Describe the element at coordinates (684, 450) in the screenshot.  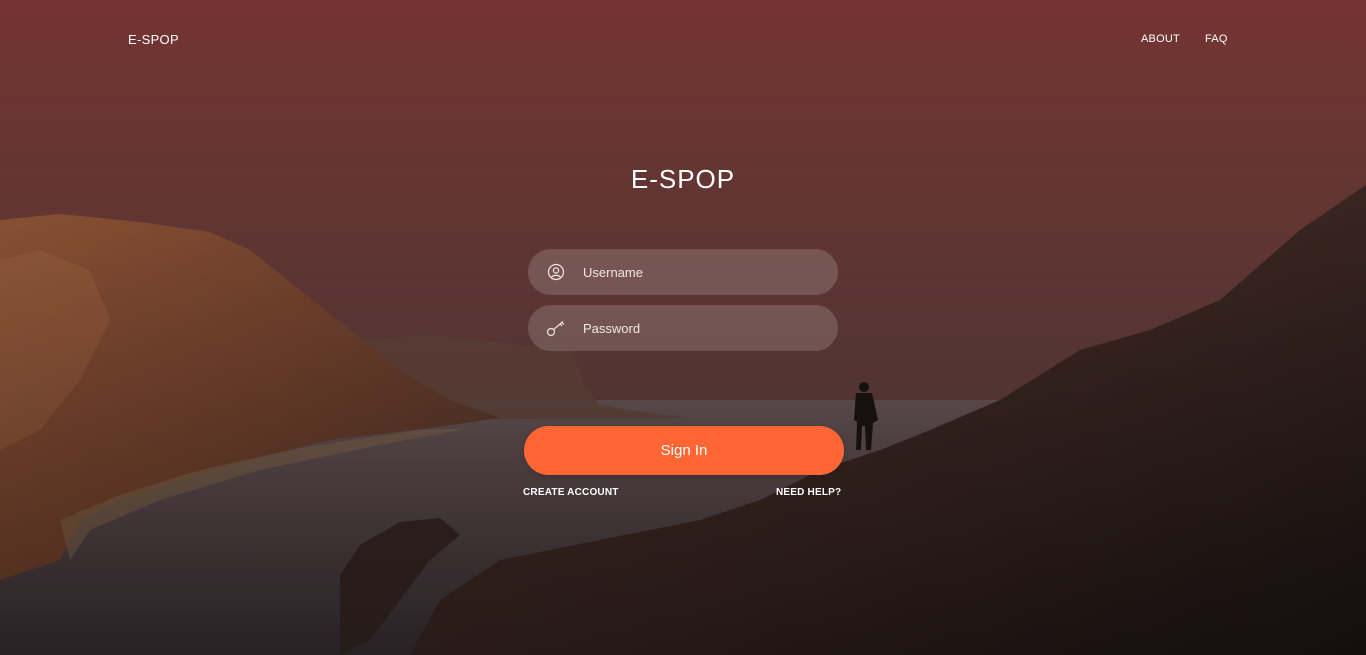
I see `sign-in-button: Sign In` at that location.